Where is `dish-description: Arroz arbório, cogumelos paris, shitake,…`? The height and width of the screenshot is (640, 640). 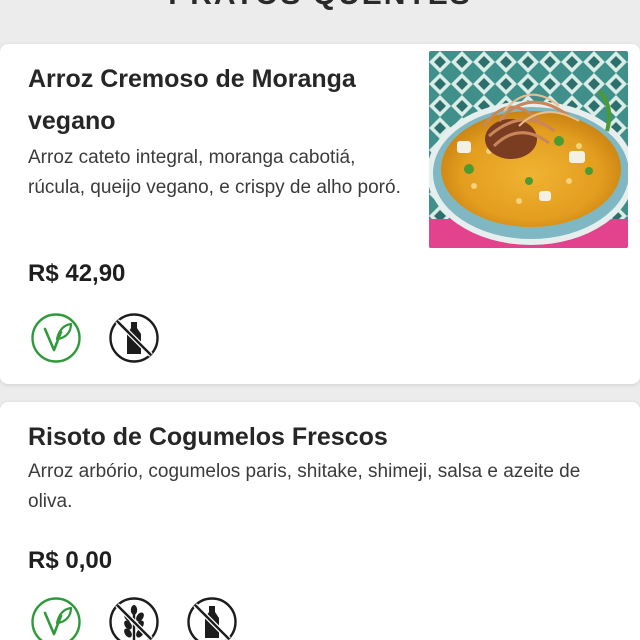
dish-description: Arroz arbório, cogumelos paris, shitake,… is located at coordinates (304, 486).